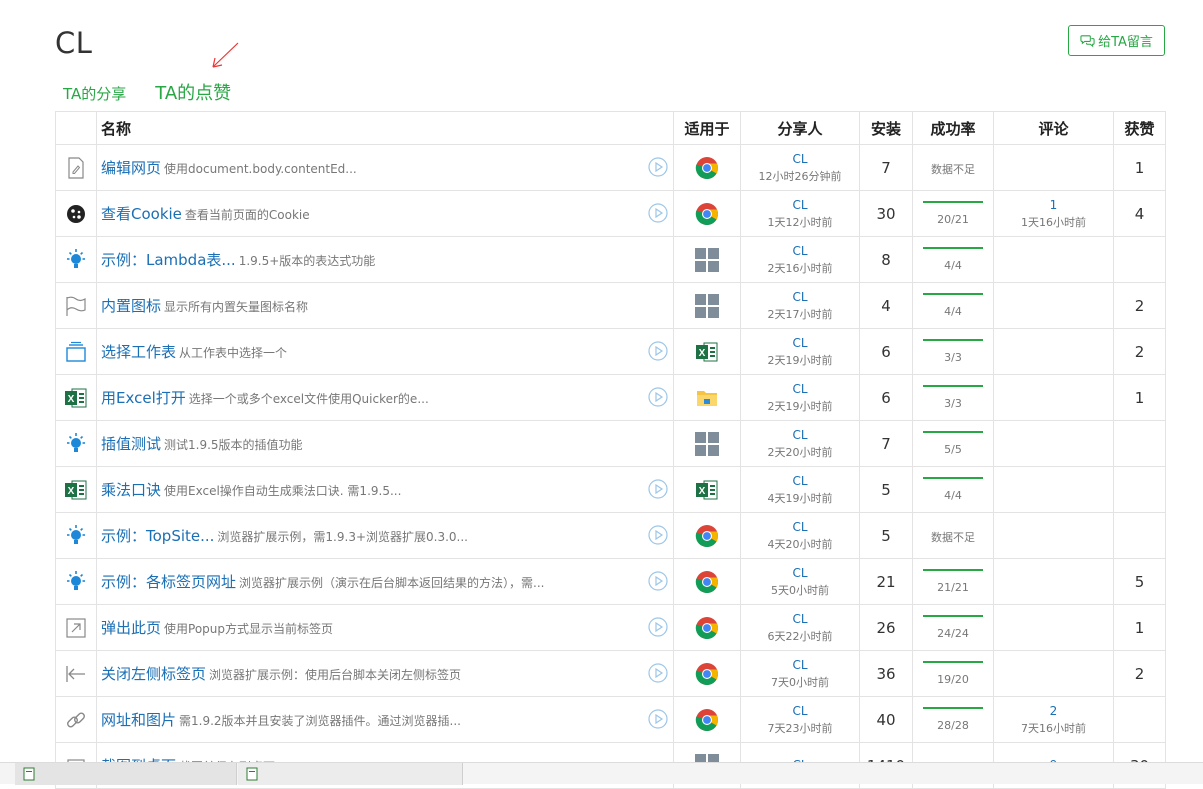 The height and width of the screenshot is (789, 1203). I want to click on action-title-link: 弹出此页, so click(131, 628).